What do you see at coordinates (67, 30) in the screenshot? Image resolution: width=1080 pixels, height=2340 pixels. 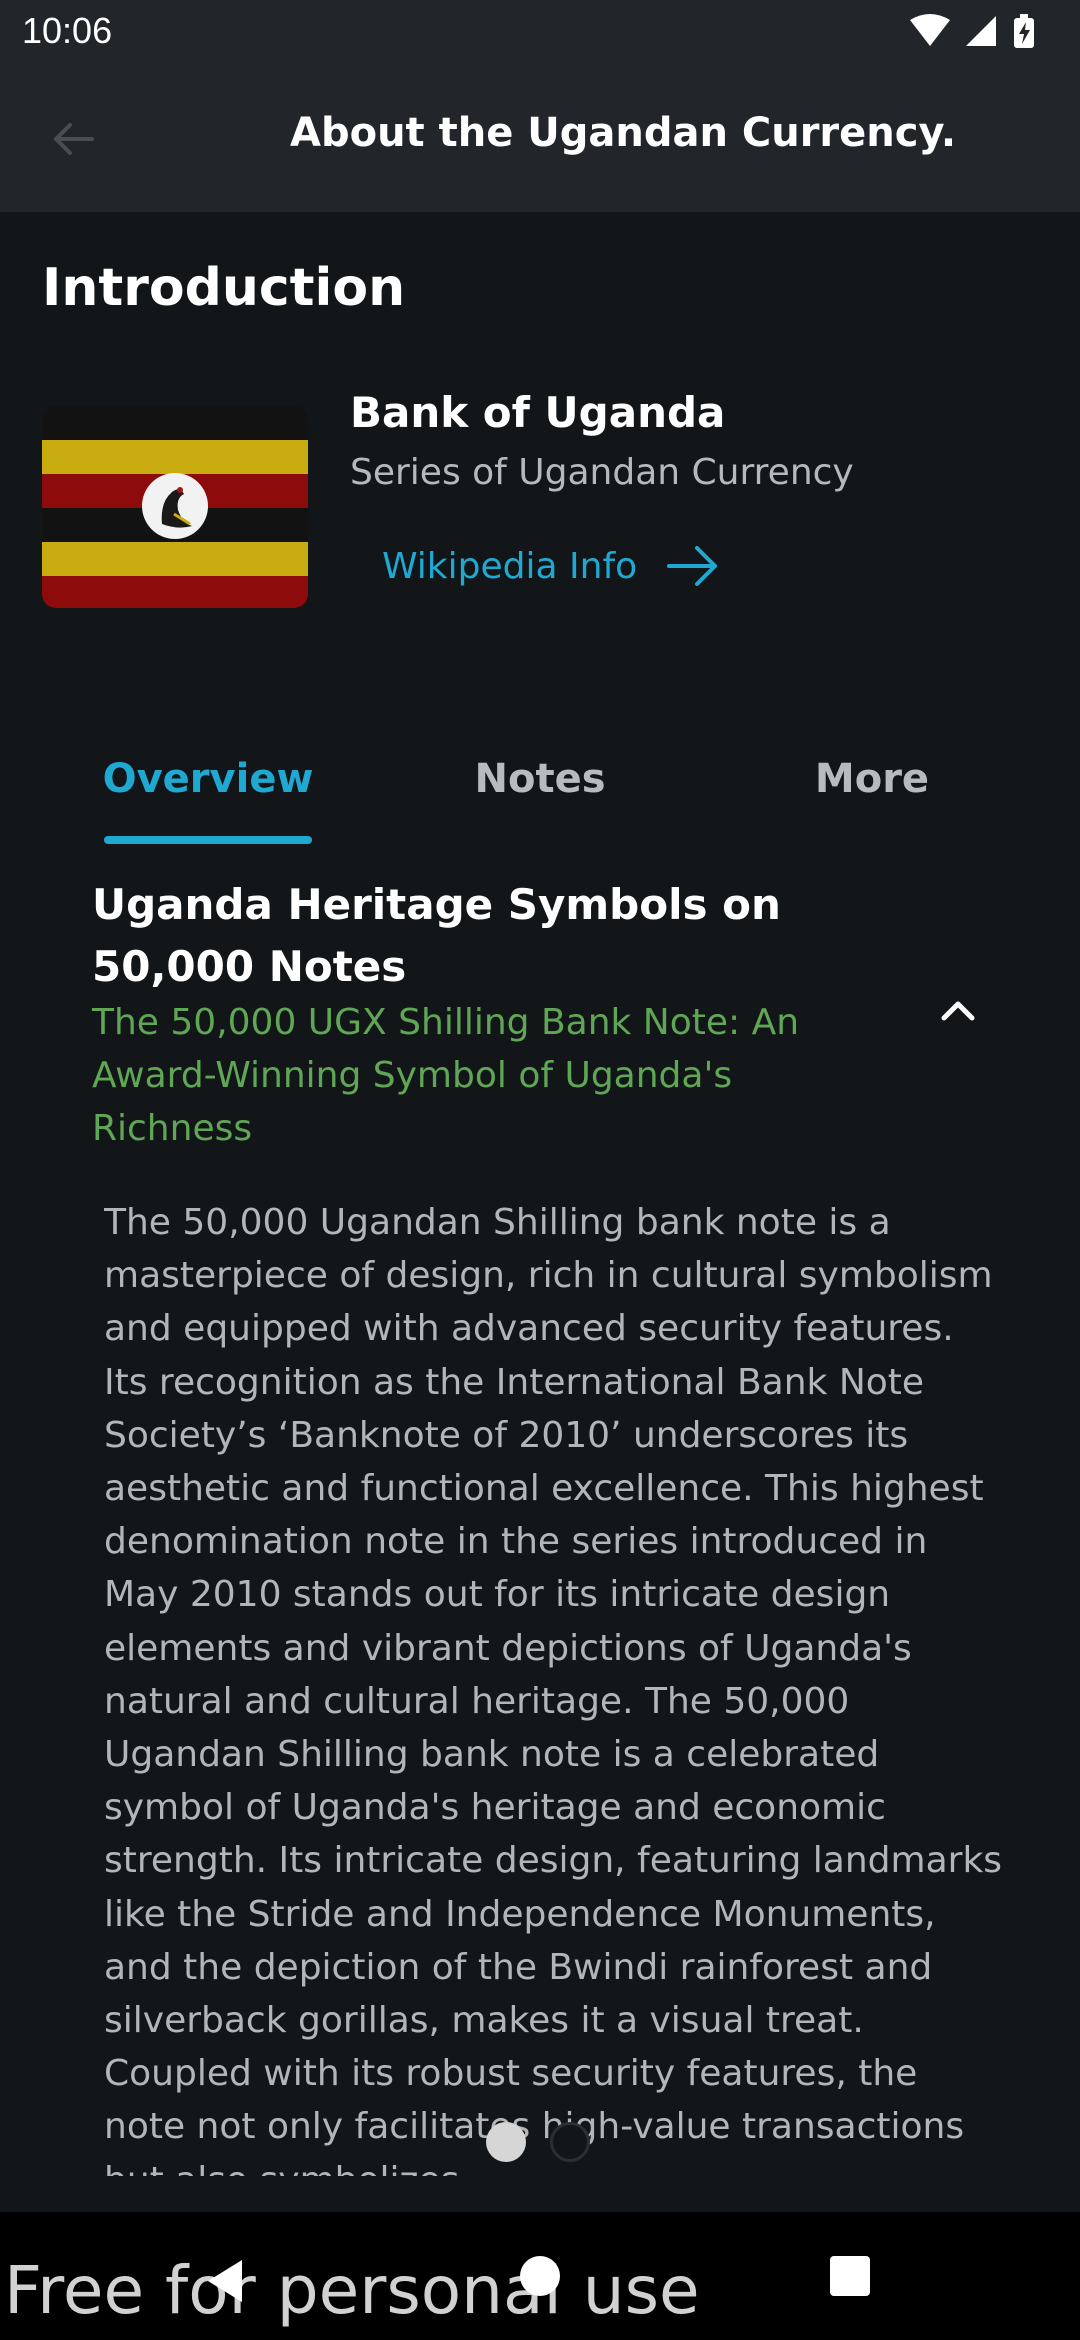 I see `status-time: 10:06` at bounding box center [67, 30].